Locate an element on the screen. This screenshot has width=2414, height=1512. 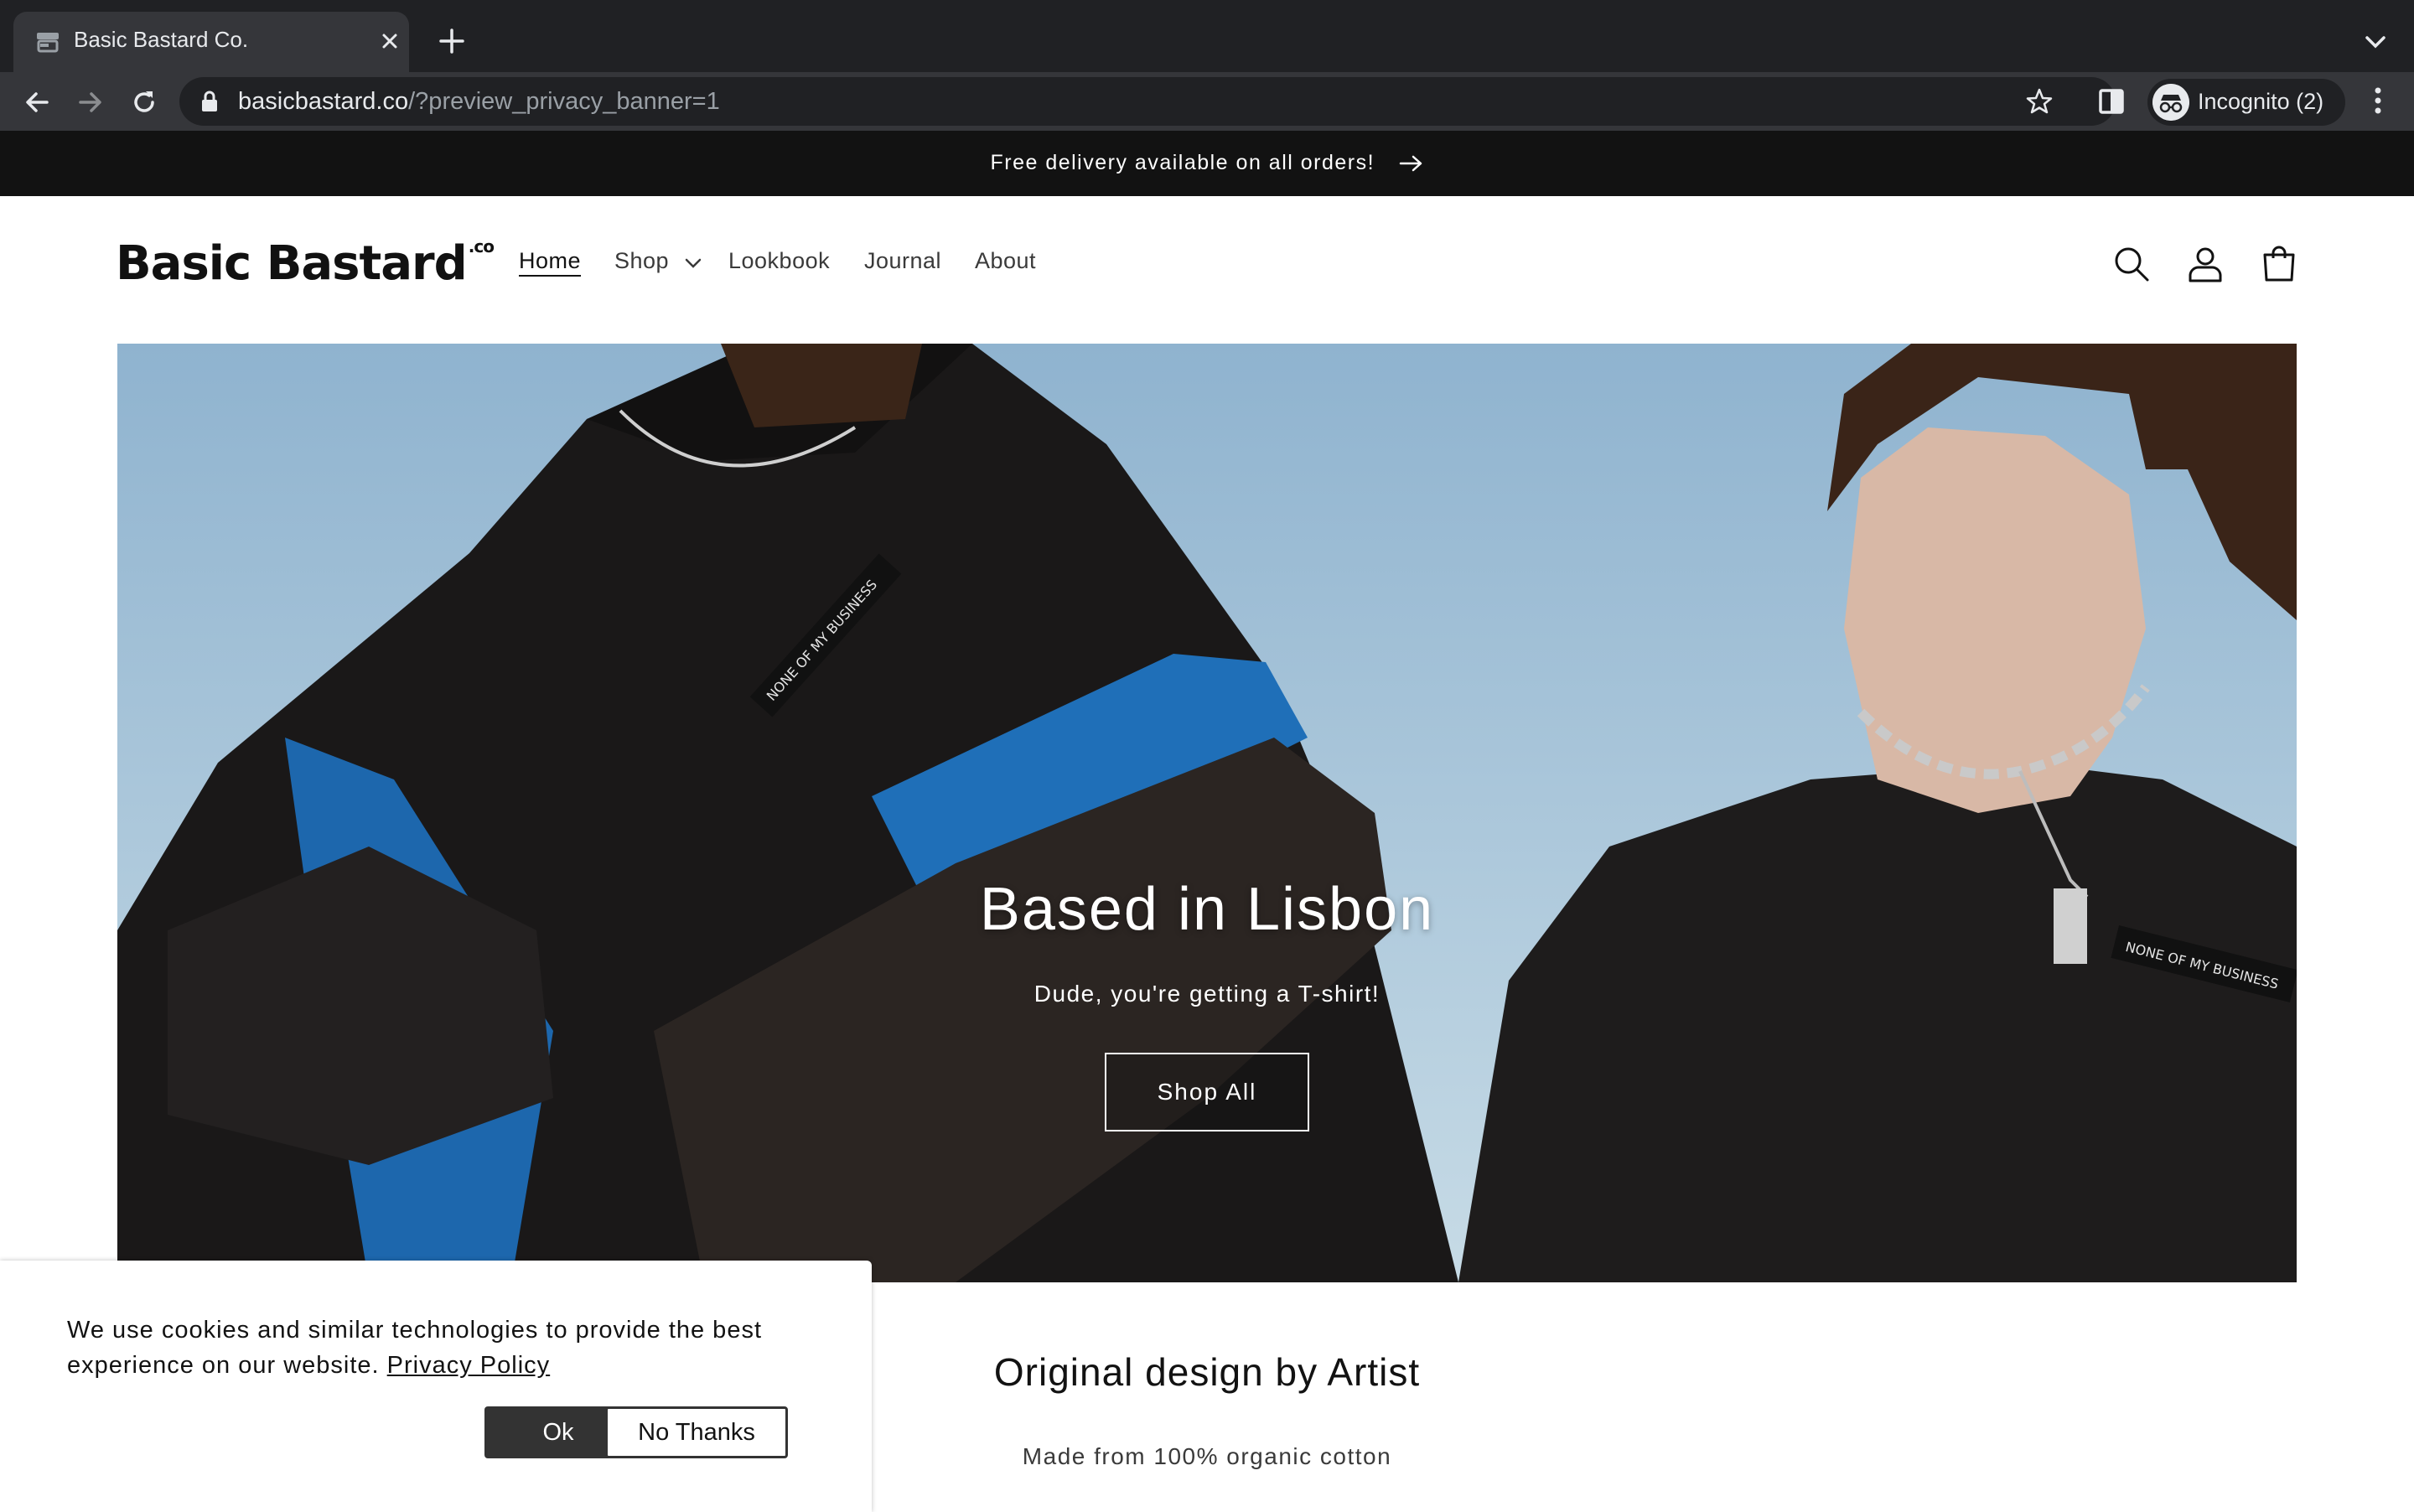
privacy-policy-link: Privacy Policy is located at coordinates (469, 1365).